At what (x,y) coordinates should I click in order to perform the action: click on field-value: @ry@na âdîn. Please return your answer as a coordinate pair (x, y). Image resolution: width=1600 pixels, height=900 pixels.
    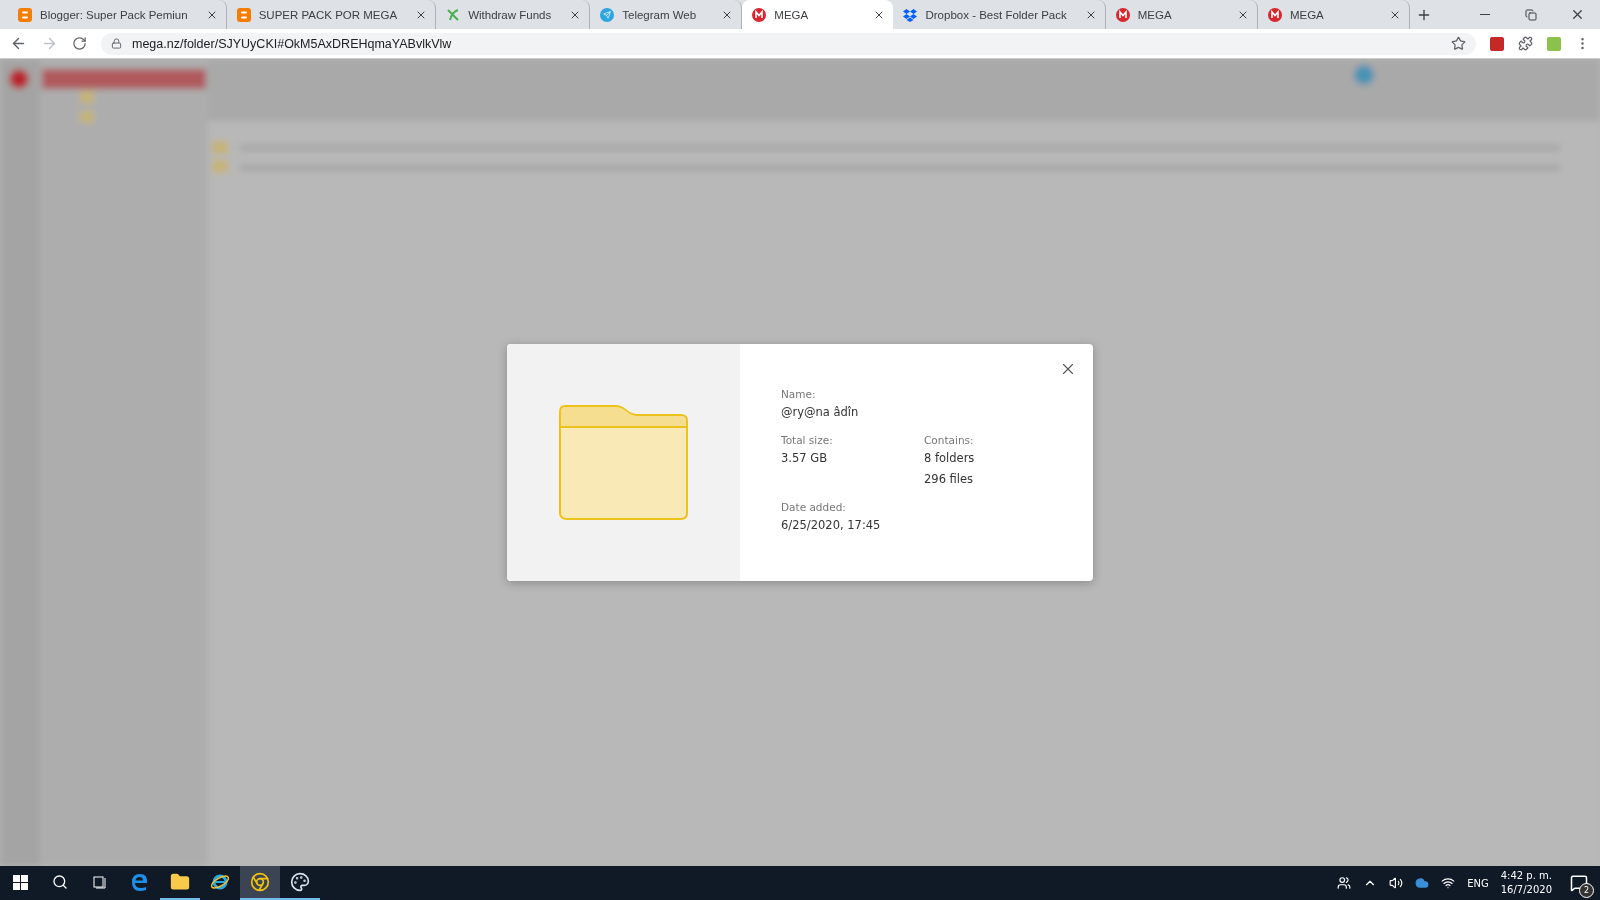
    Looking at the image, I should click on (820, 412).